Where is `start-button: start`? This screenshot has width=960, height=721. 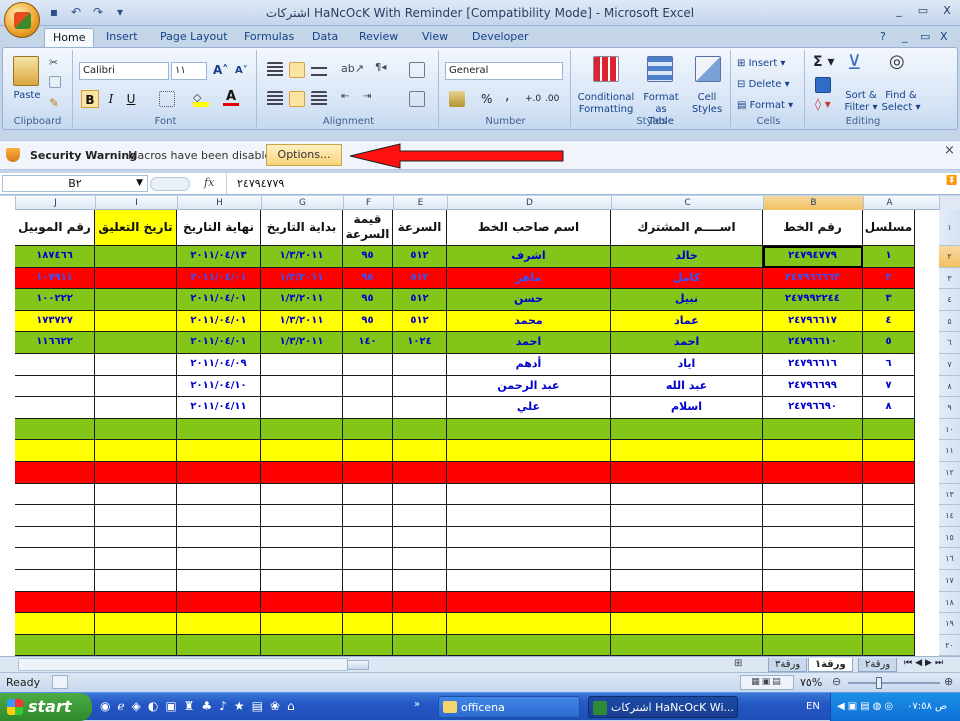 start-button: start is located at coordinates (46, 707).